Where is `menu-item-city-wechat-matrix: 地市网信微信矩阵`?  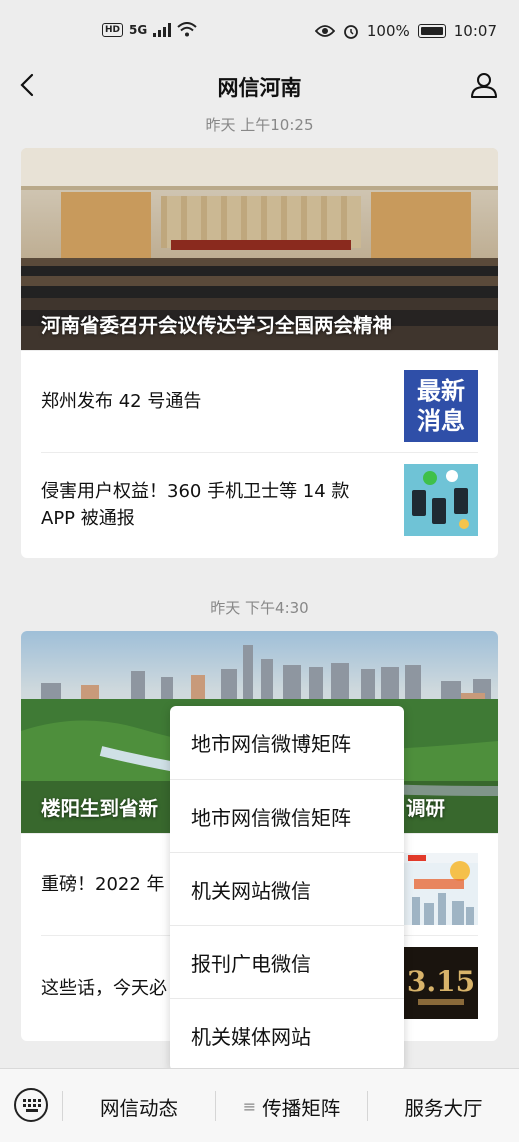 menu-item-city-wechat-matrix: 地市网信微信矩阵 is located at coordinates (287, 815).